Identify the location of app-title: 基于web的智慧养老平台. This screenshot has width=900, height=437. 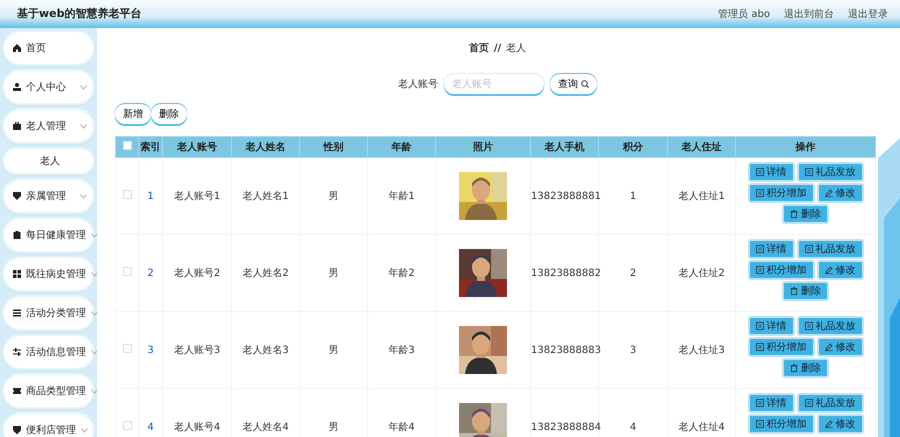
(79, 14).